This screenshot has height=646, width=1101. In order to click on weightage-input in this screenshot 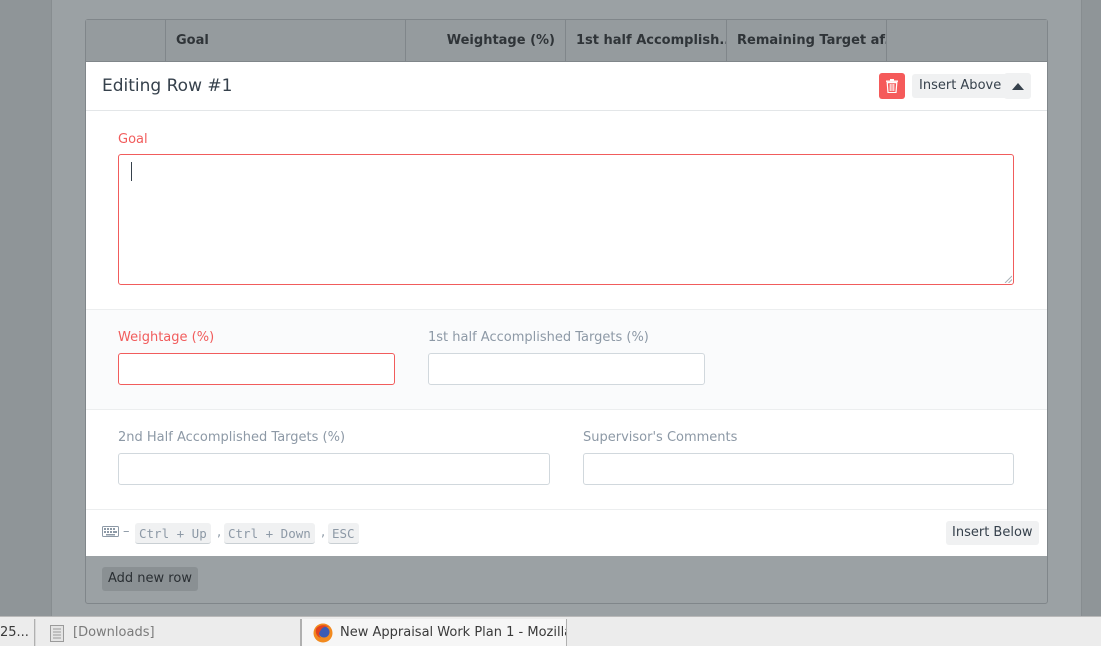, I will do `click(256, 369)`.